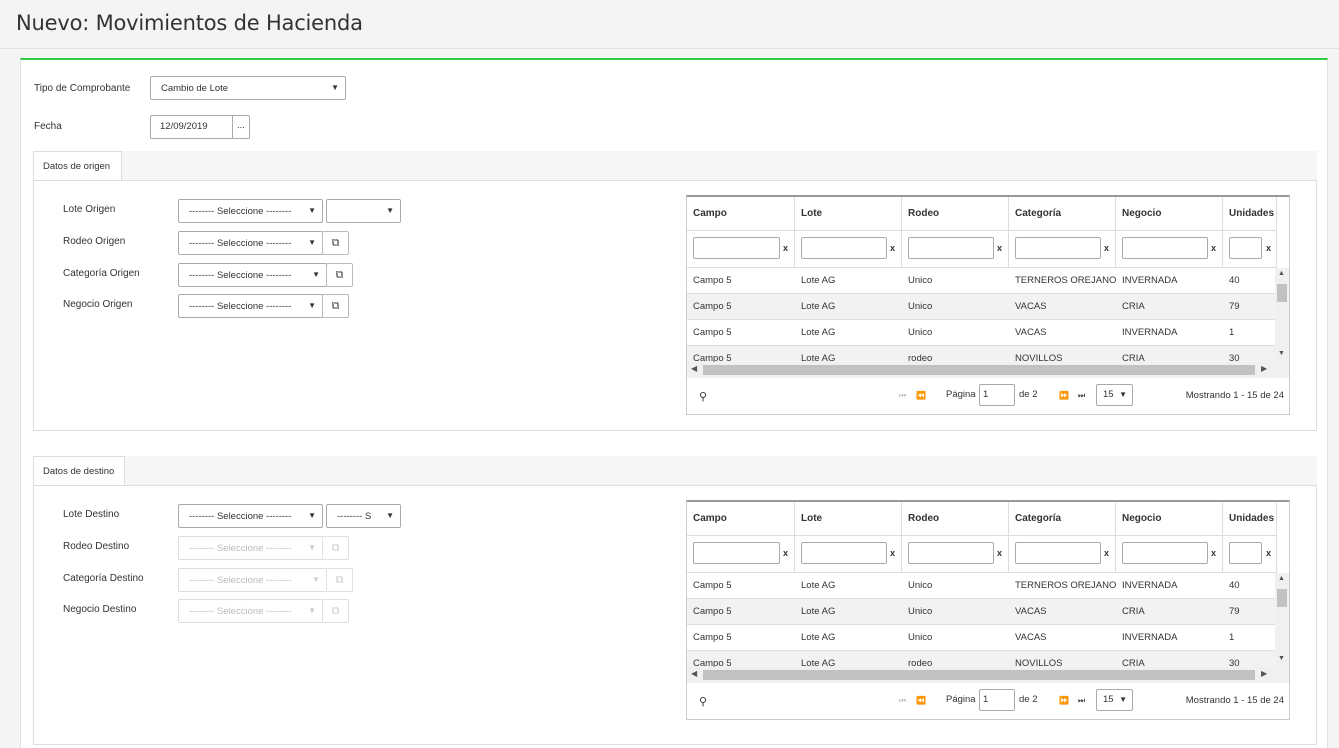 The height and width of the screenshot is (748, 1339). What do you see at coordinates (363, 516) in the screenshot?
I see `lote-destino-extra-select: -------- S ▼` at bounding box center [363, 516].